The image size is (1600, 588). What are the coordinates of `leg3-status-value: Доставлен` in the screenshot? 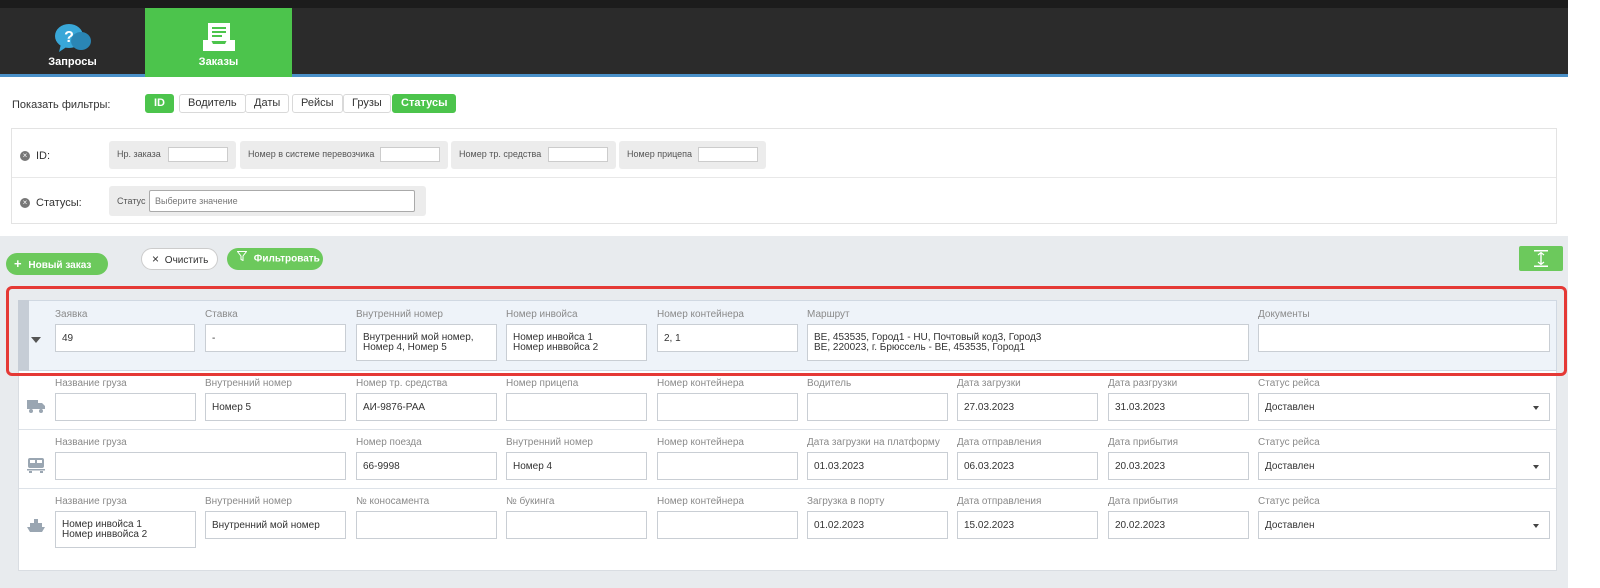 It's located at (1290, 525).